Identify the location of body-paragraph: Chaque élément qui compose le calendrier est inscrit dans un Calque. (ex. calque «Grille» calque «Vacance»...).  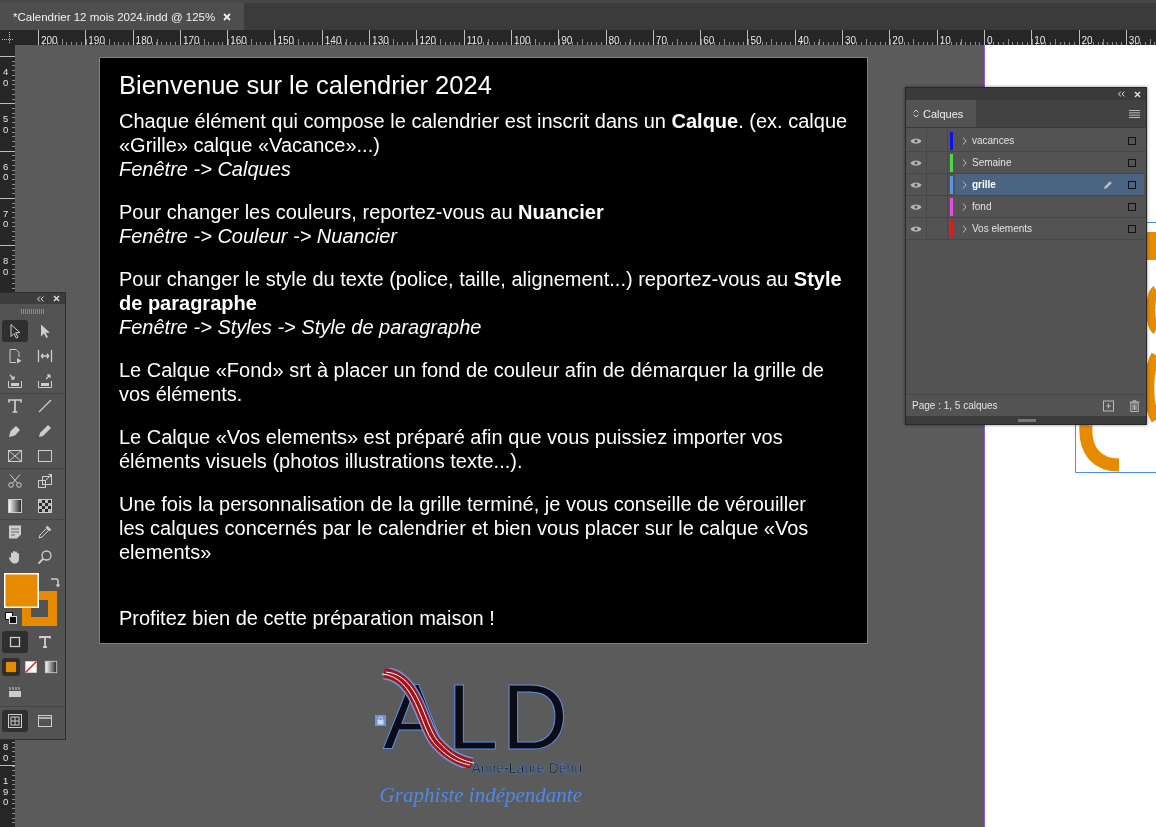
(484, 133).